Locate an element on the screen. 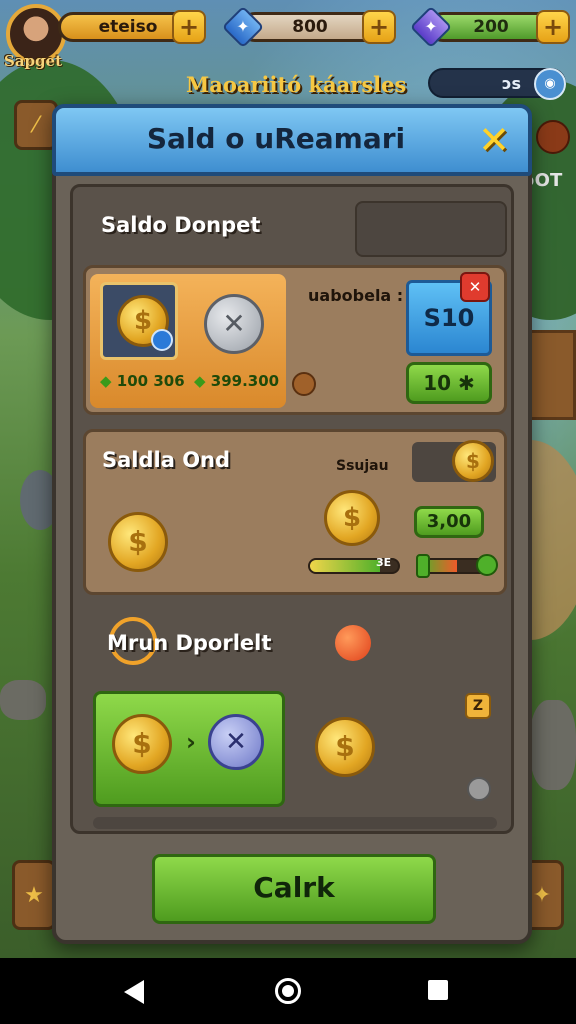 The image size is (576, 1024). info-round-icon is located at coordinates (304, 384).